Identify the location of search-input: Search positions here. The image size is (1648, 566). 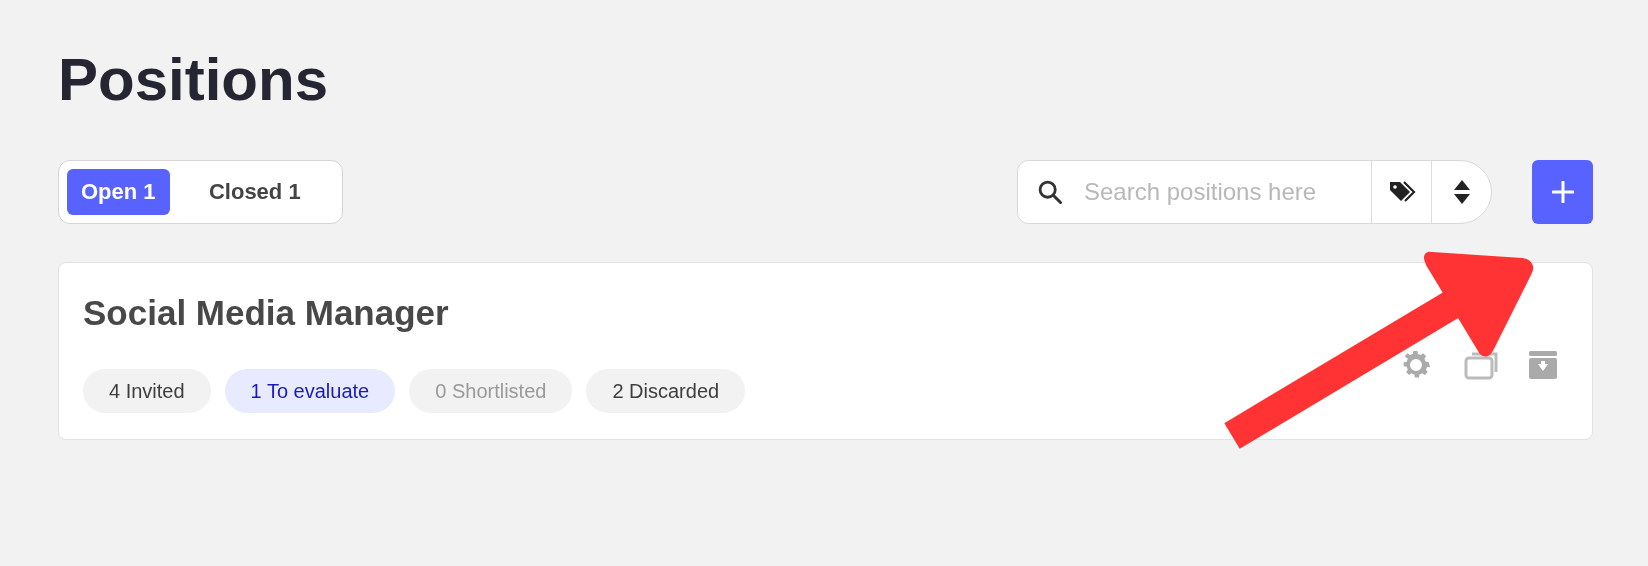
(1226, 192).